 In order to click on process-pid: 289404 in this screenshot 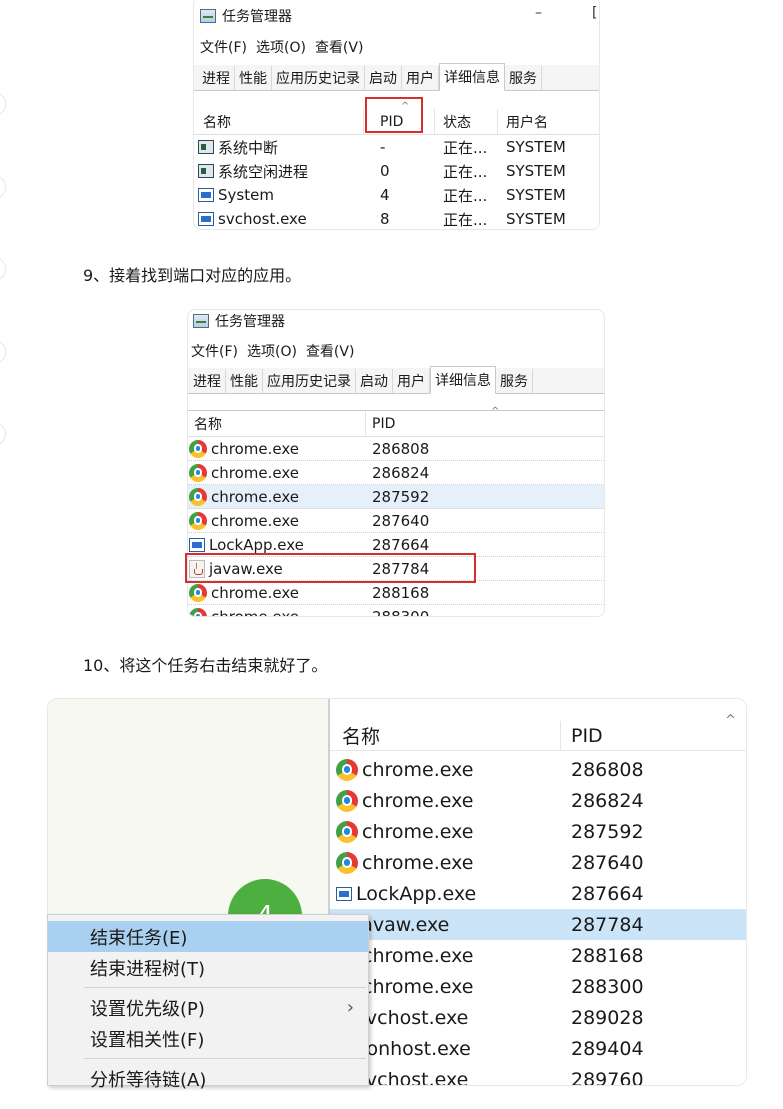, I will do `click(607, 1048)`.